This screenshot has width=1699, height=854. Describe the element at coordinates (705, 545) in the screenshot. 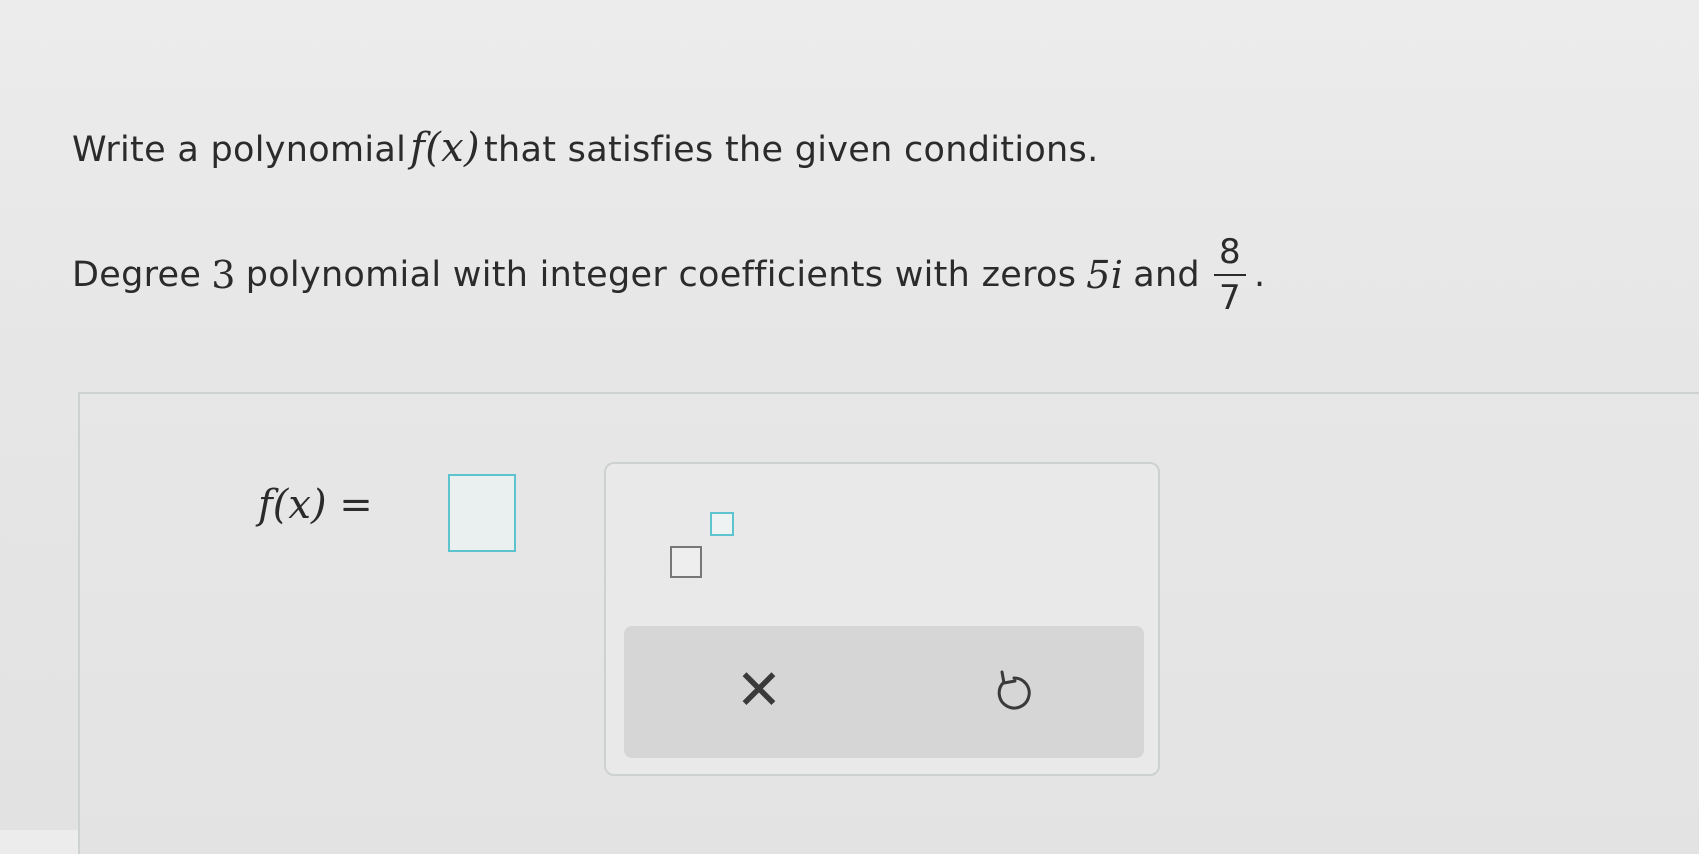

I see `exponent-button` at that location.